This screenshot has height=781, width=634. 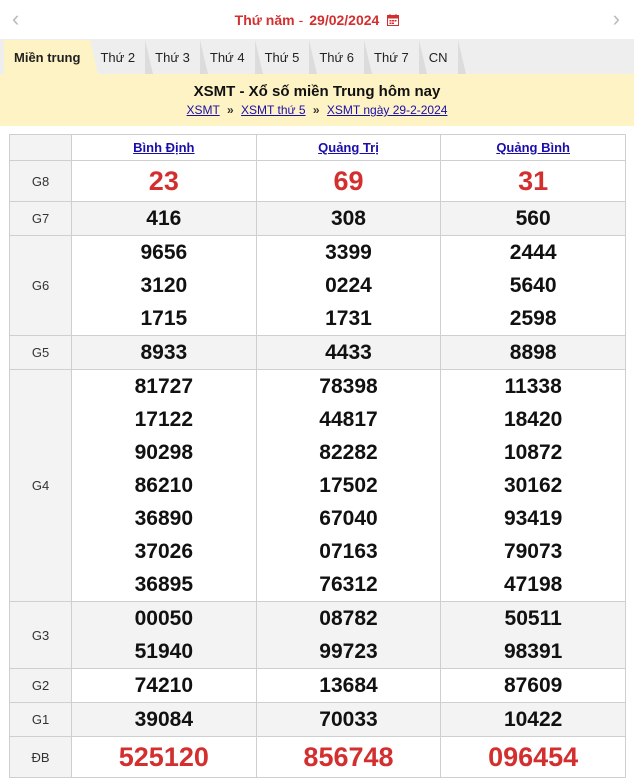 I want to click on result-number: 30162, so click(x=533, y=485).